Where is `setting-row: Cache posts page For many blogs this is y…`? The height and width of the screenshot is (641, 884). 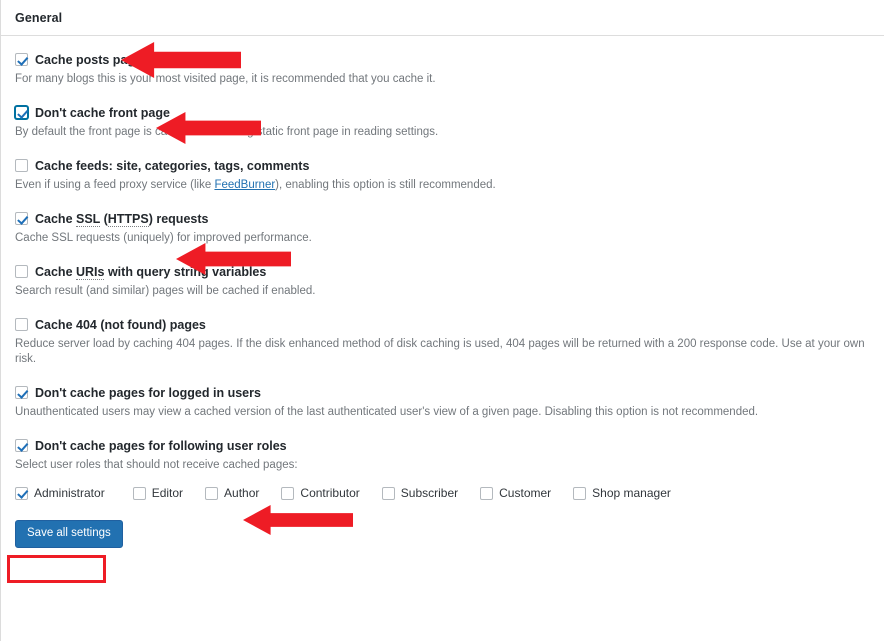 setting-row: Cache posts page For many blogs this is y… is located at coordinates (442, 69).